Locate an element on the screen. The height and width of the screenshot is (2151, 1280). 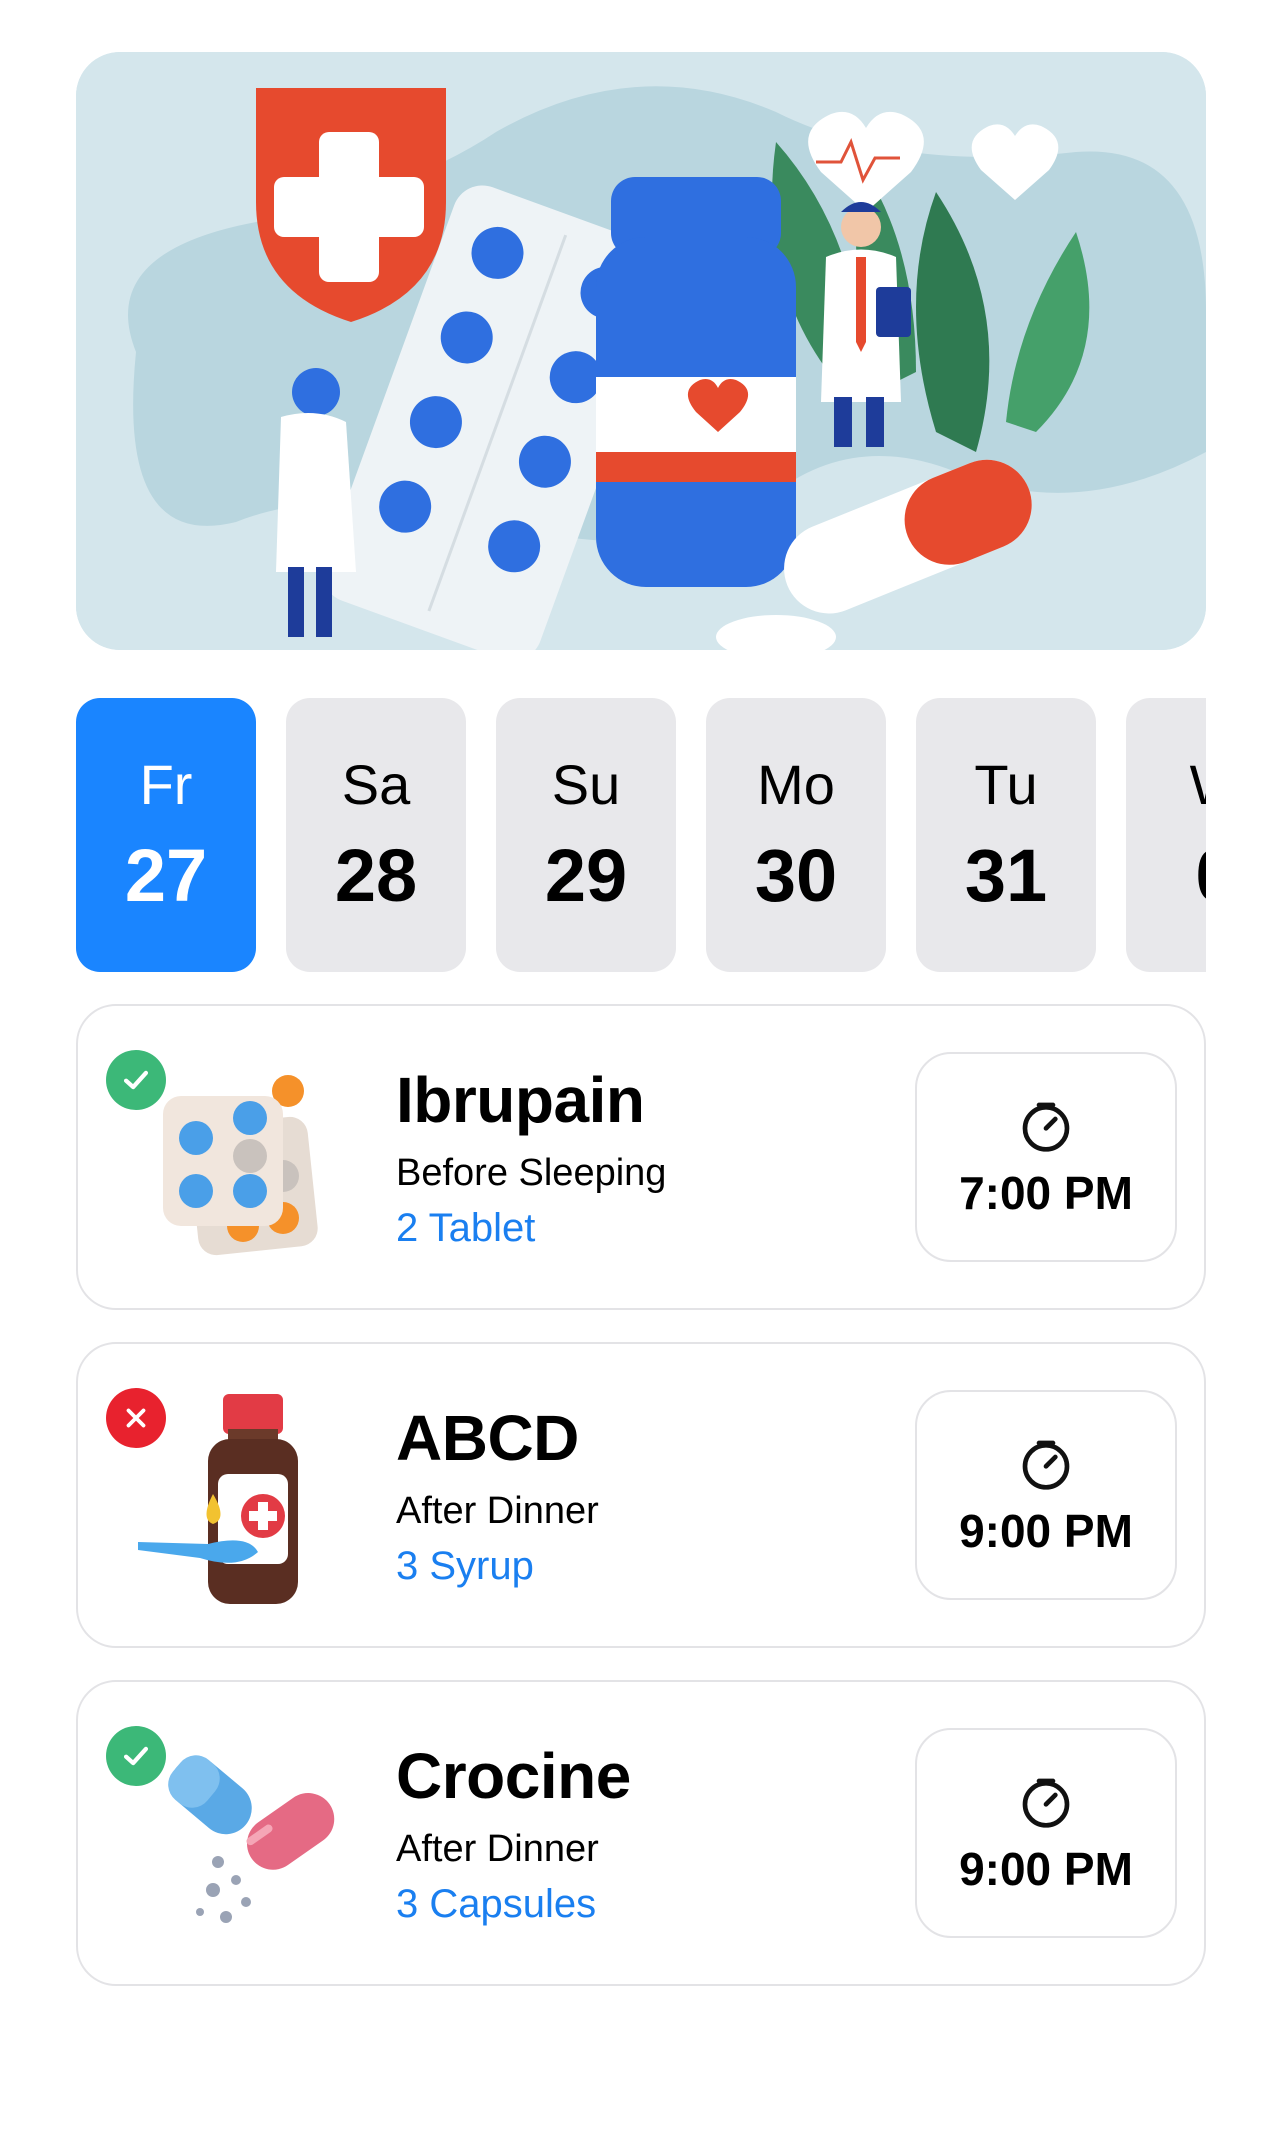
day-name: Su is located at coordinates (586, 784).